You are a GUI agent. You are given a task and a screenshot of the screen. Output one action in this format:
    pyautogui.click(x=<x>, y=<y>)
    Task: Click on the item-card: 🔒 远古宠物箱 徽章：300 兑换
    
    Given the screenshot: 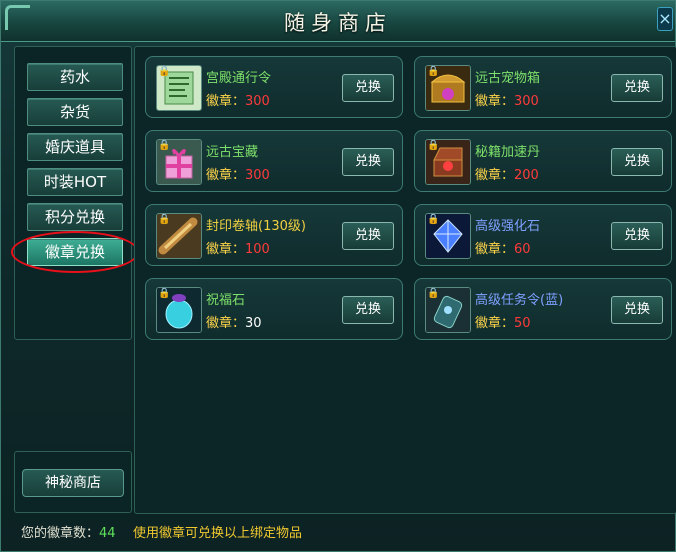 What is the action you would take?
    pyautogui.click(x=543, y=87)
    